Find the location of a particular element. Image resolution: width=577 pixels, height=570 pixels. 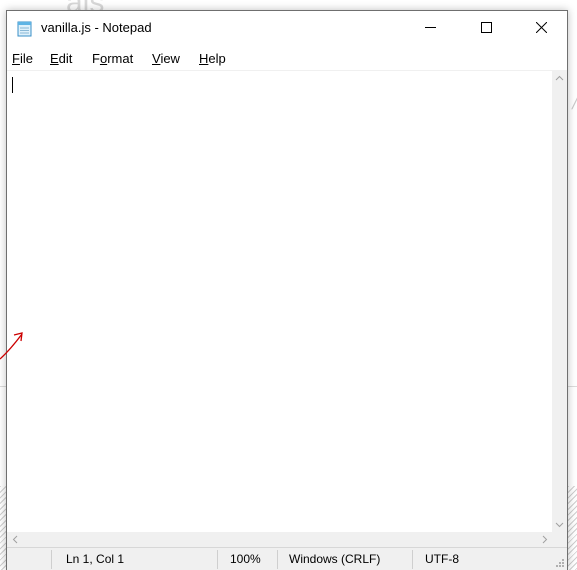

minimize-button is located at coordinates (430, 27).